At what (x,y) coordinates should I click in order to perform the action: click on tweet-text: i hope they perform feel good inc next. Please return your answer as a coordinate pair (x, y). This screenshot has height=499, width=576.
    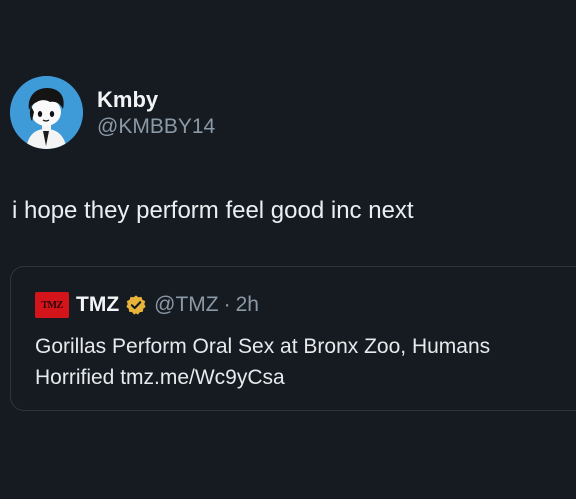
    Looking at the image, I should click on (213, 210).